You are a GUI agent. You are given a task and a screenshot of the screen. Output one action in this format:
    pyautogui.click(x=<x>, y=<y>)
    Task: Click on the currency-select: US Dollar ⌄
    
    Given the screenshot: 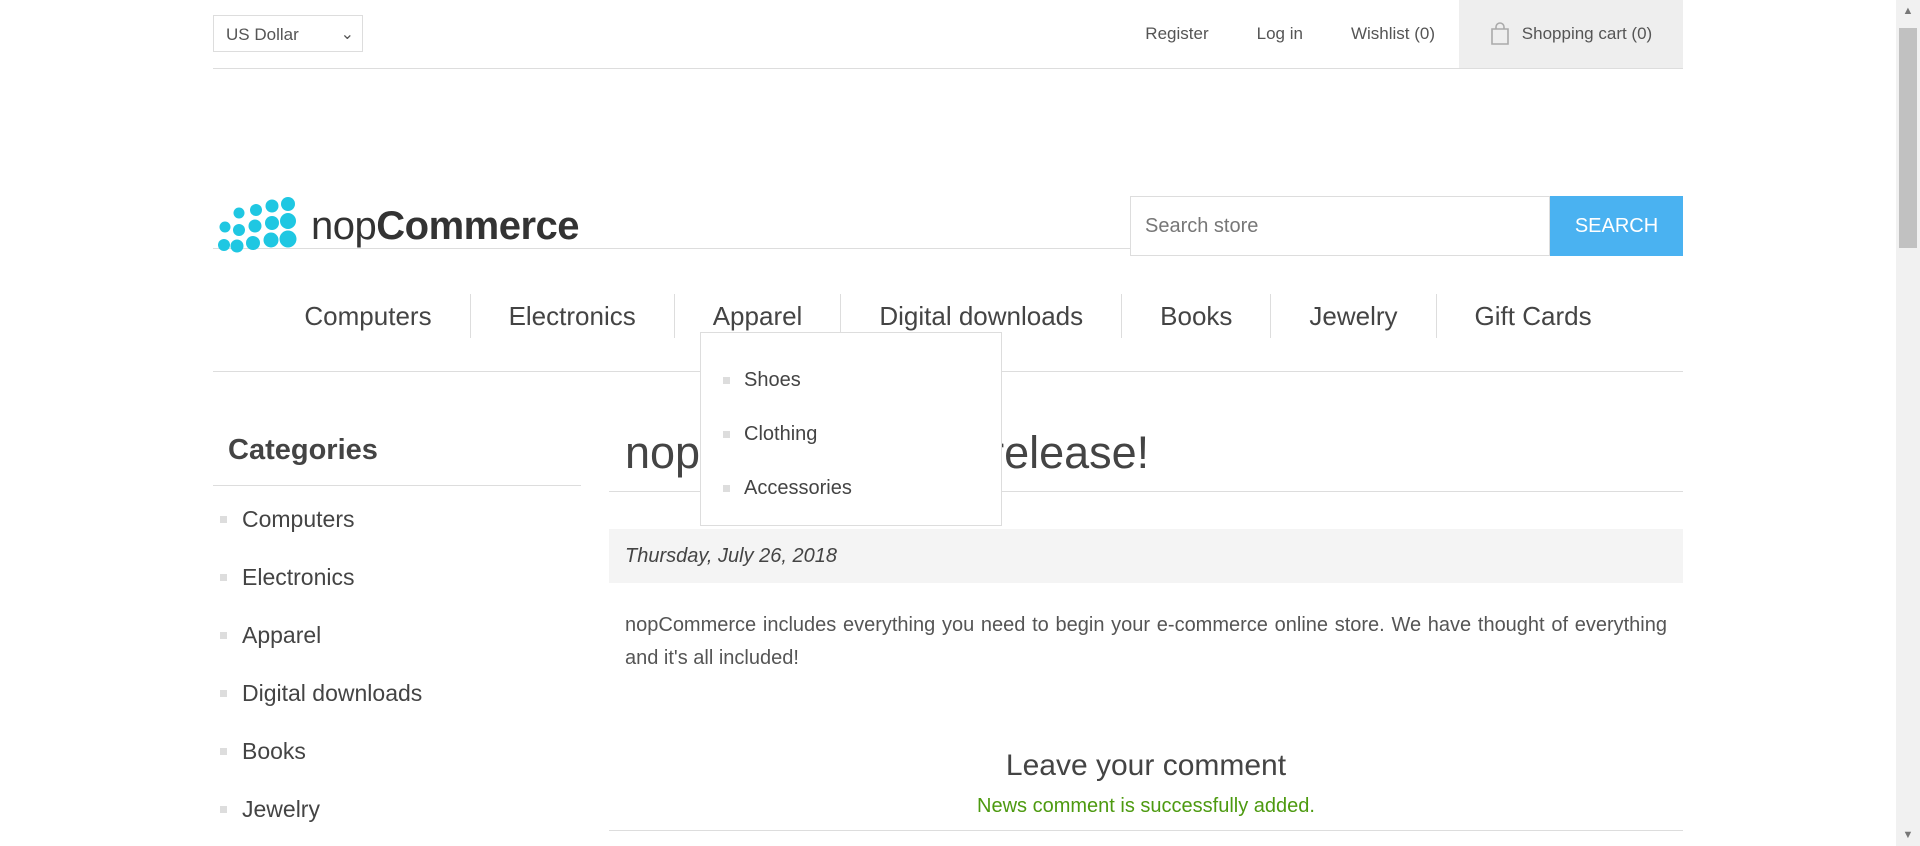 What is the action you would take?
    pyautogui.click(x=288, y=33)
    